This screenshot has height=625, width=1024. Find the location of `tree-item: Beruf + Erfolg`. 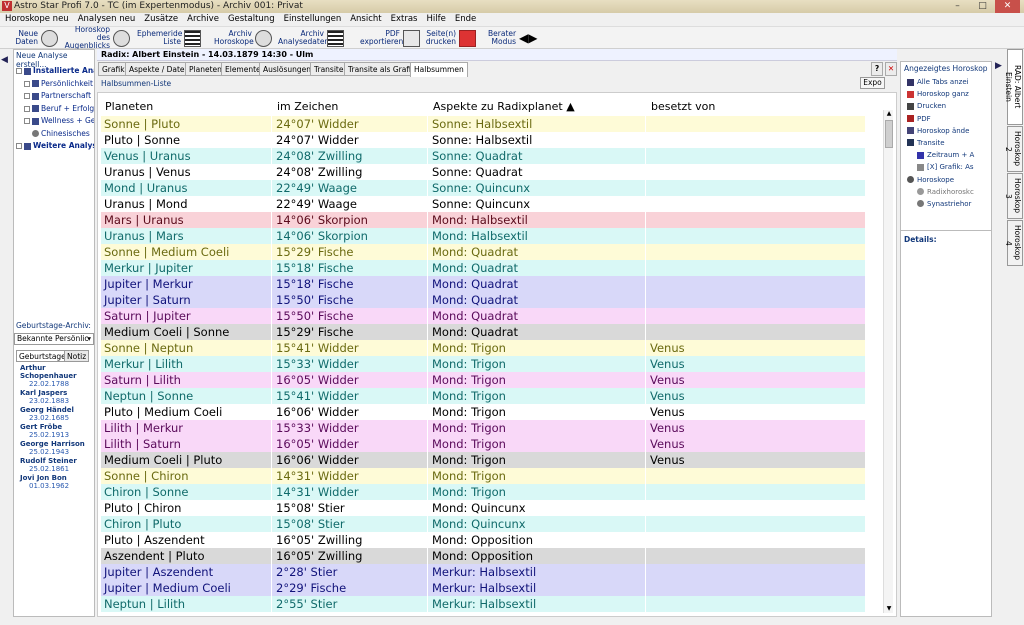

tree-item: Beruf + Erfolg is located at coordinates (55, 110).